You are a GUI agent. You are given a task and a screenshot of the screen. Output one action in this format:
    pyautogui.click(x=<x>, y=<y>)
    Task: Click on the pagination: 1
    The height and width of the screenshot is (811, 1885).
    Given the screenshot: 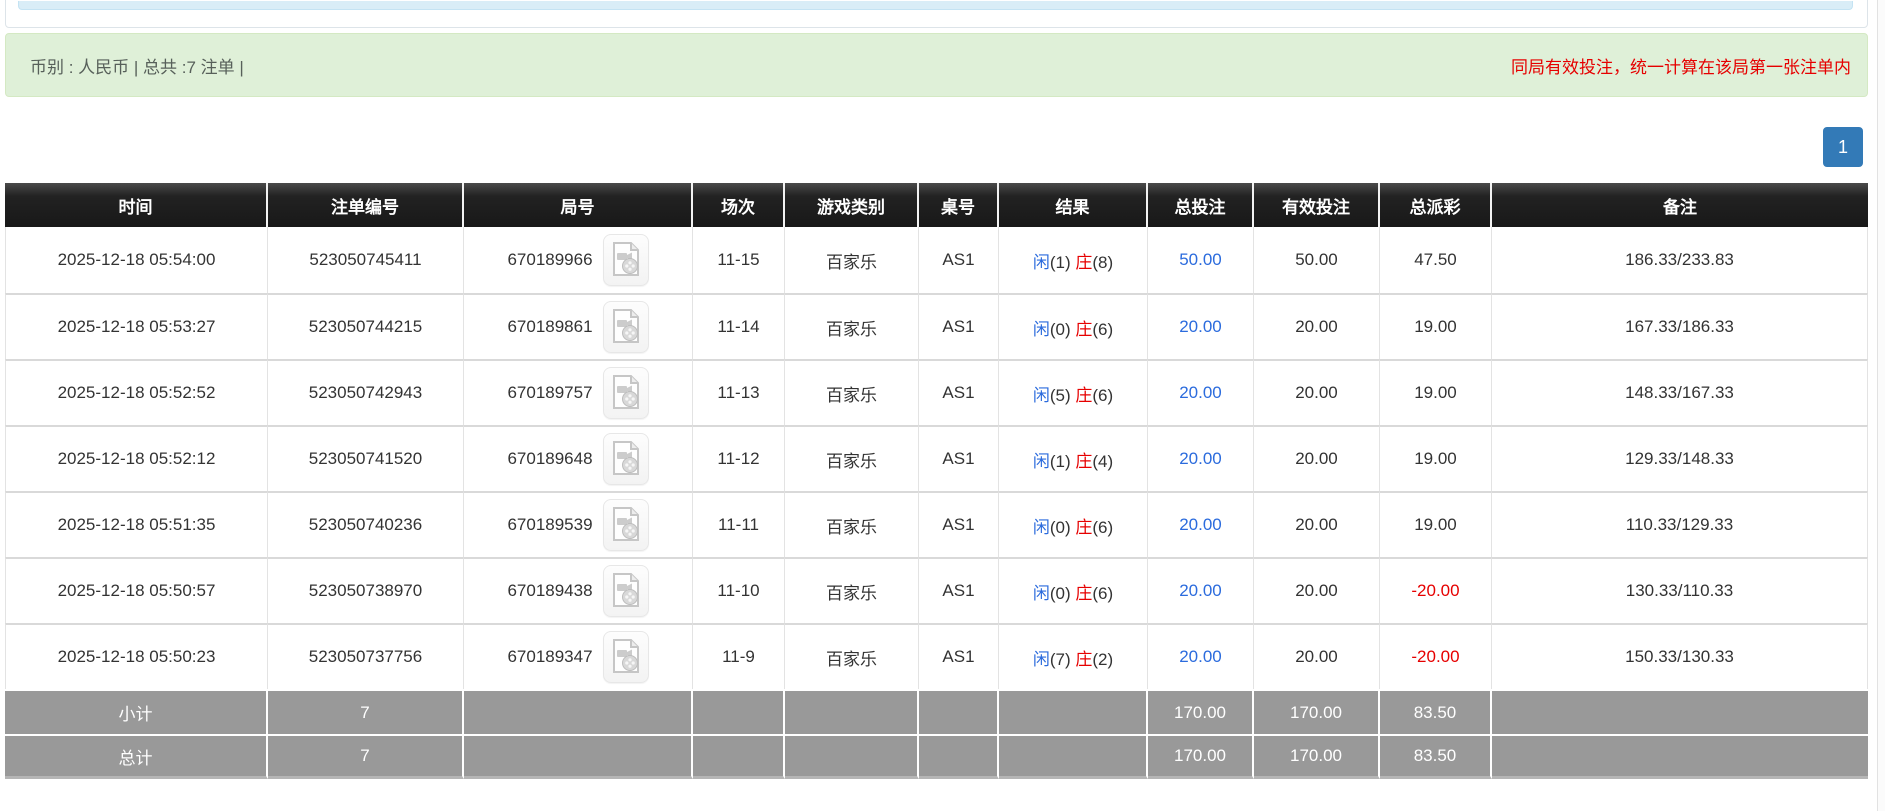 What is the action you would take?
    pyautogui.click(x=1843, y=147)
    